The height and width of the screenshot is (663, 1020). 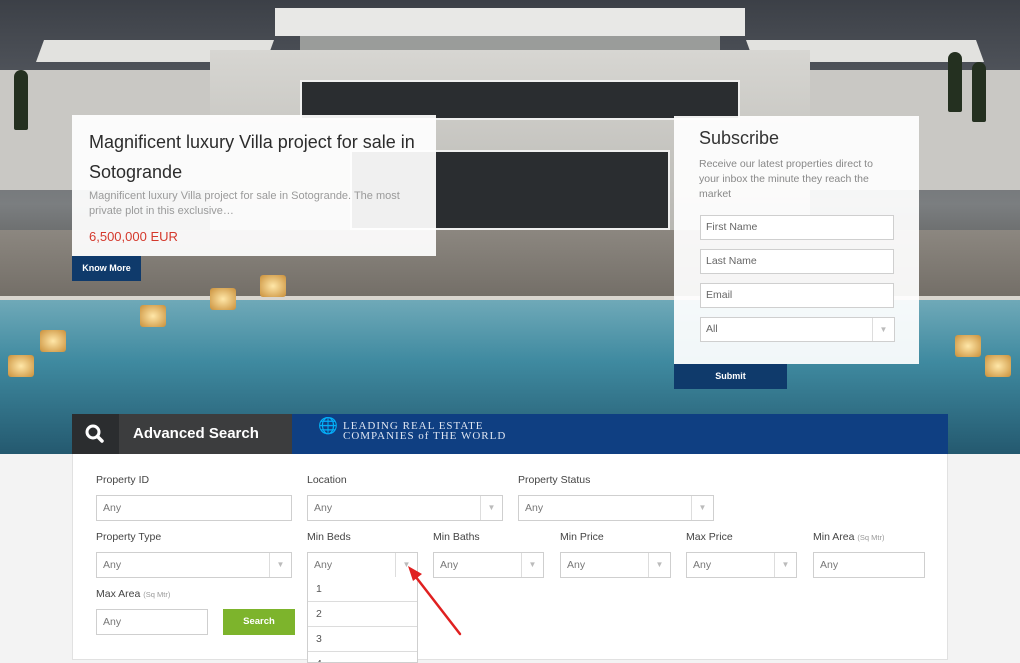 I want to click on search-icon, so click(x=94, y=433).